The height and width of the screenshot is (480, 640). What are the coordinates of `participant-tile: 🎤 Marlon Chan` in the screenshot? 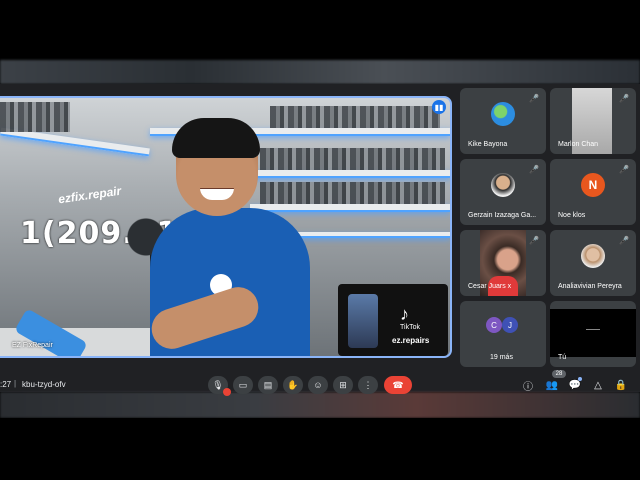 It's located at (593, 121).